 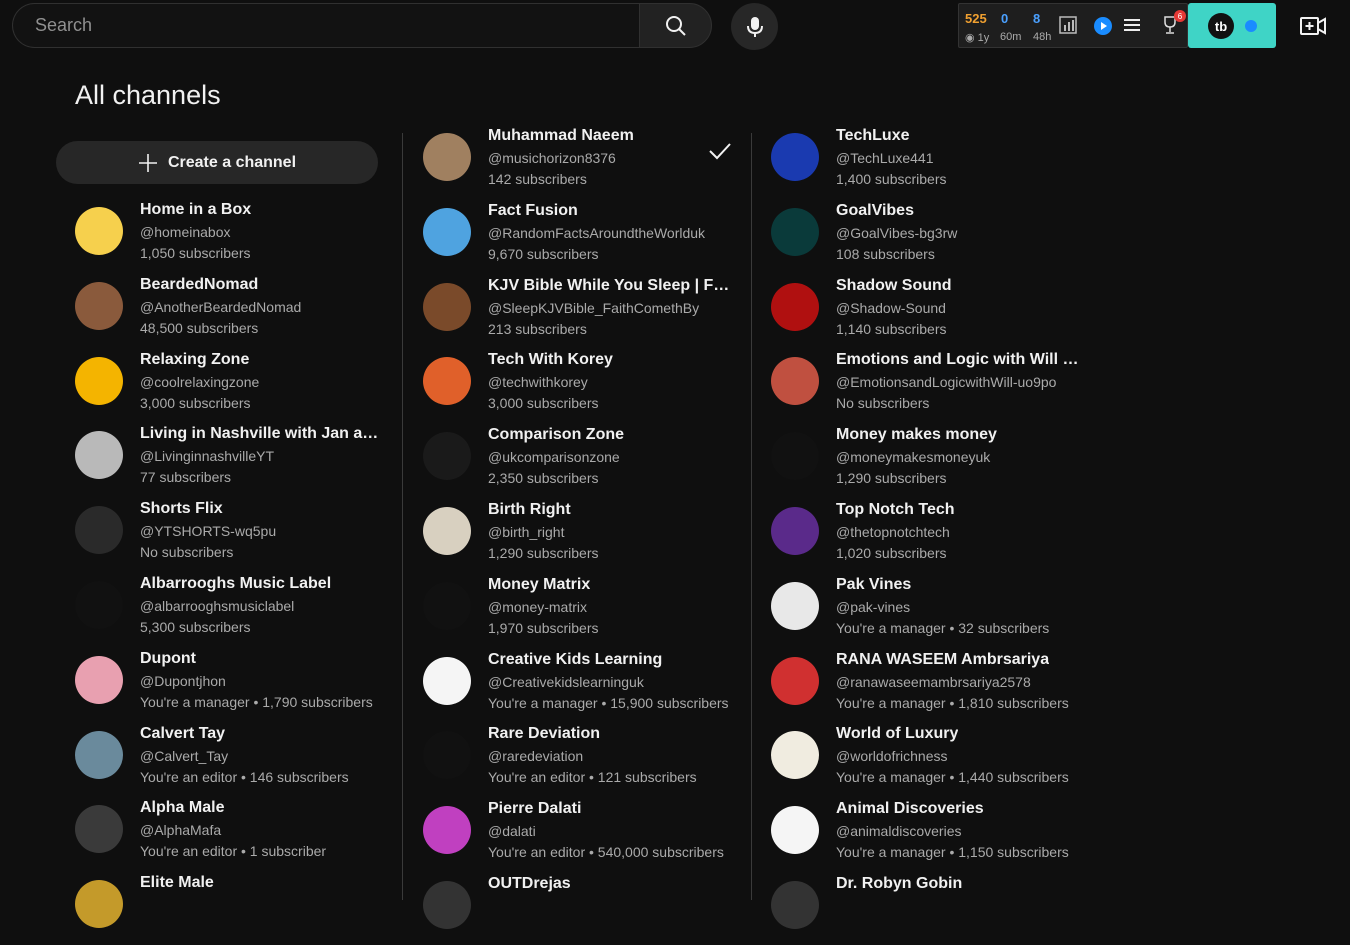 What do you see at coordinates (892, 756) in the screenshot?
I see `channel-handle: @worldofrichness` at bounding box center [892, 756].